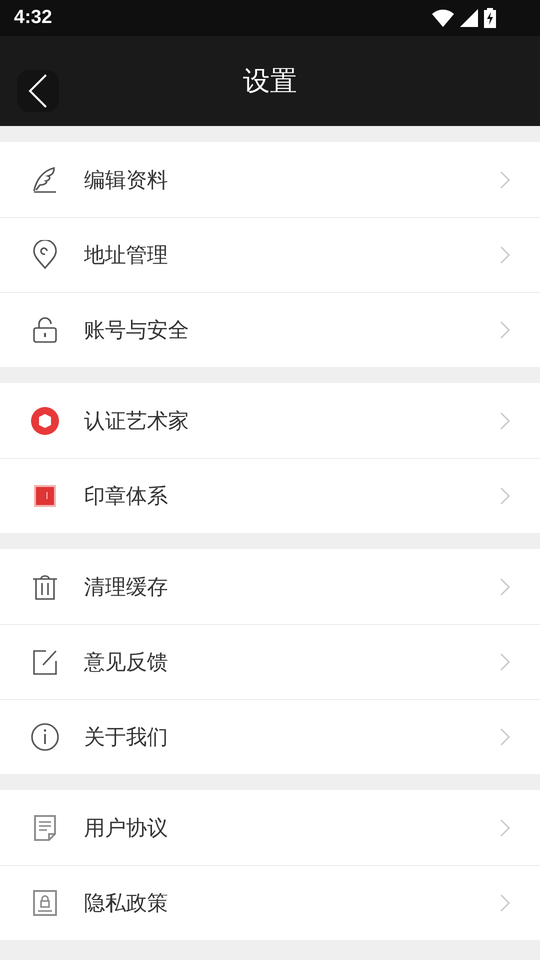 The height and width of the screenshot is (960, 540). What do you see at coordinates (270, 420) in the screenshot?
I see `settings-row: 认证艺术家` at bounding box center [270, 420].